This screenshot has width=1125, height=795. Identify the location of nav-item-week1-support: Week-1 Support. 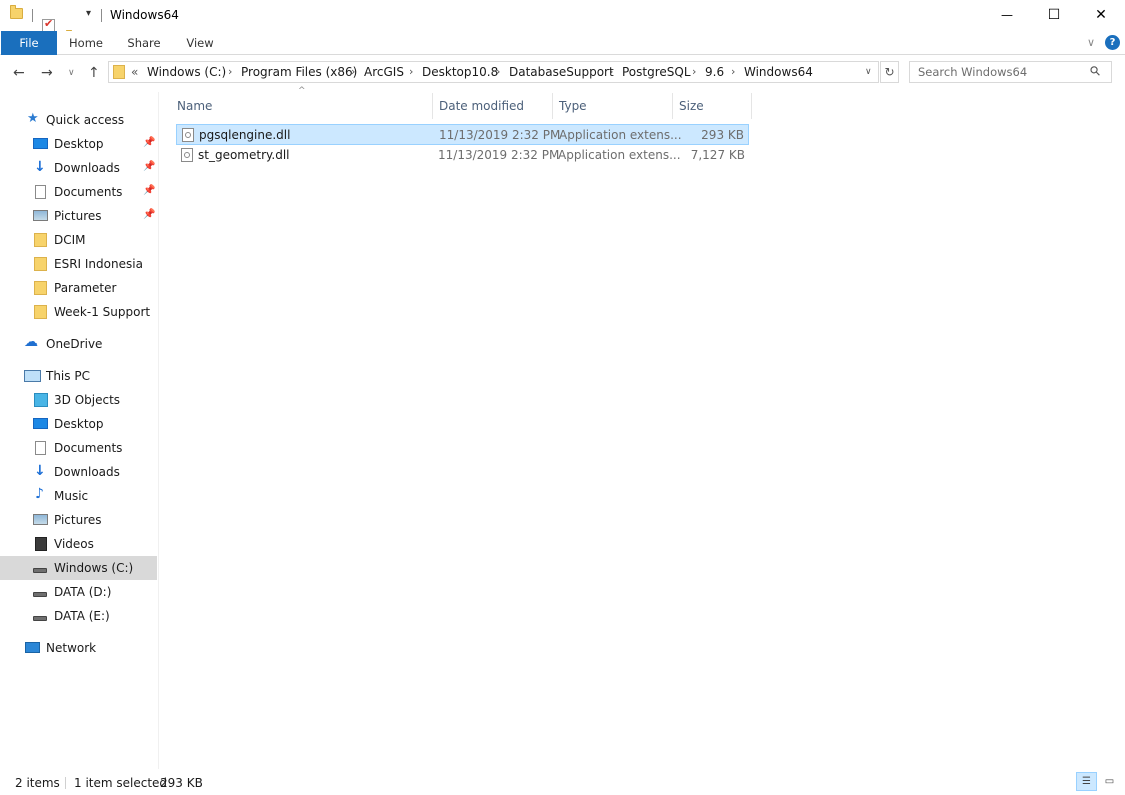
(78, 312).